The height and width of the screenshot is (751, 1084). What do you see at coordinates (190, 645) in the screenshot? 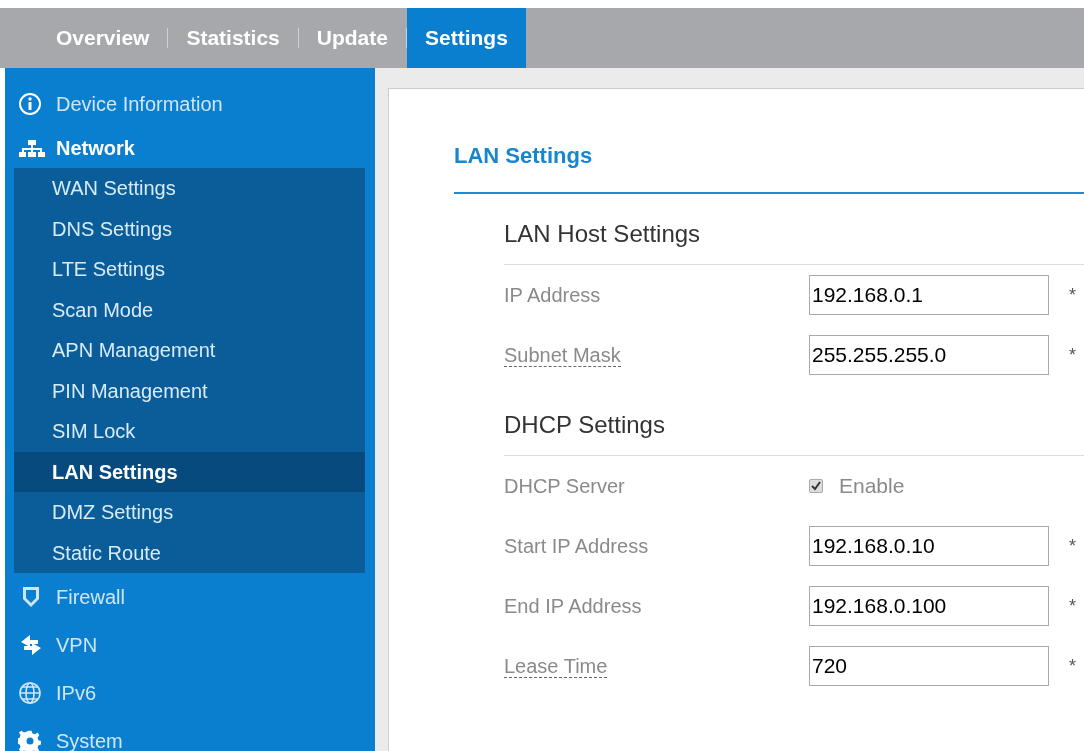
I see `sidebar-item: VPN` at bounding box center [190, 645].